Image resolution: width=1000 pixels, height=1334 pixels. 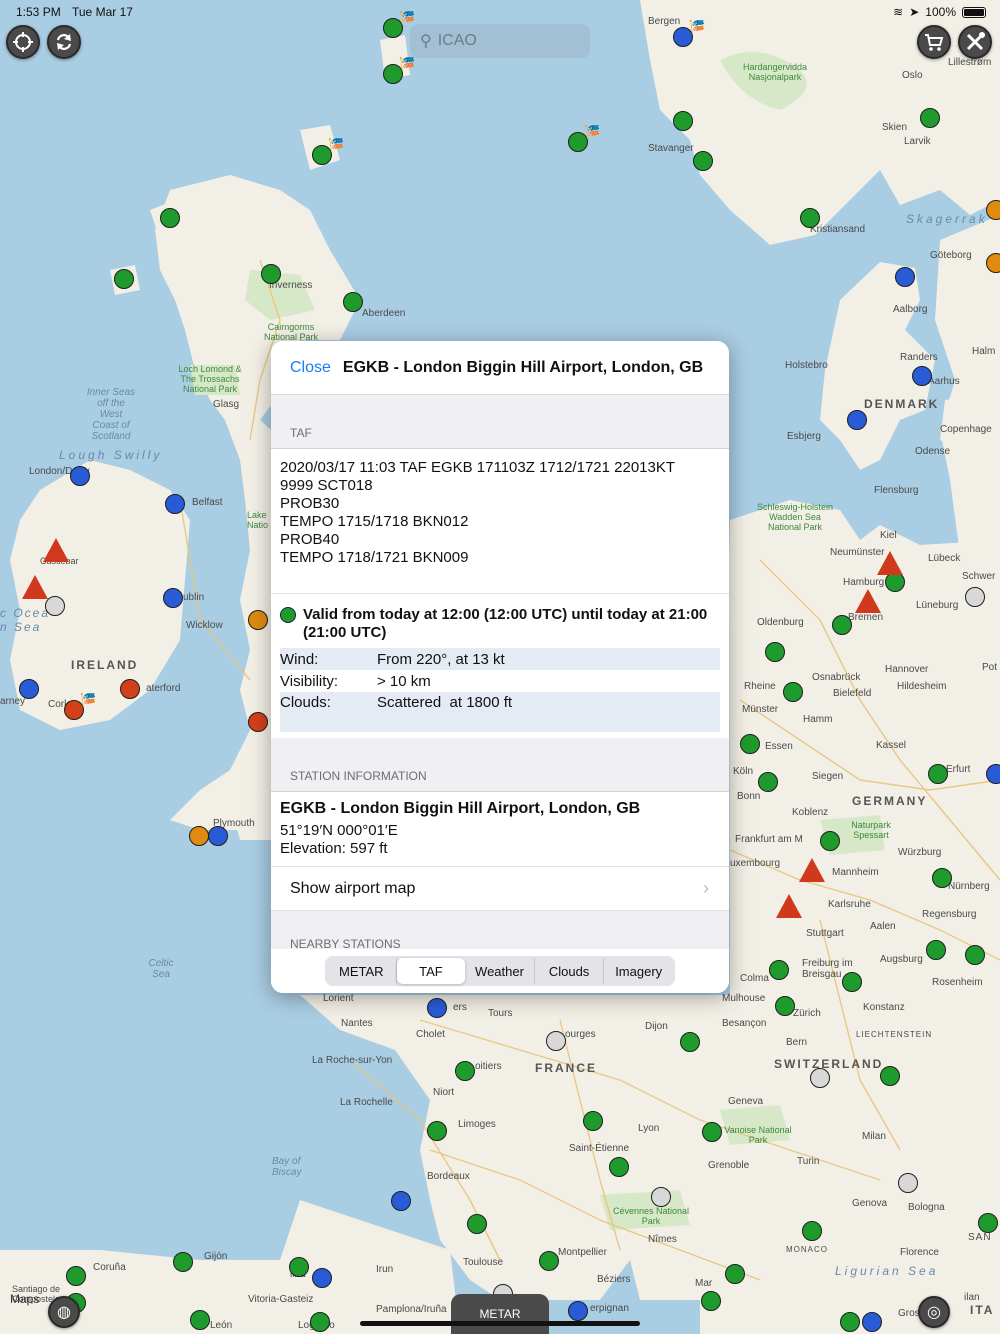 What do you see at coordinates (362, 971) in the screenshot?
I see `segment-metar: METAR` at bounding box center [362, 971].